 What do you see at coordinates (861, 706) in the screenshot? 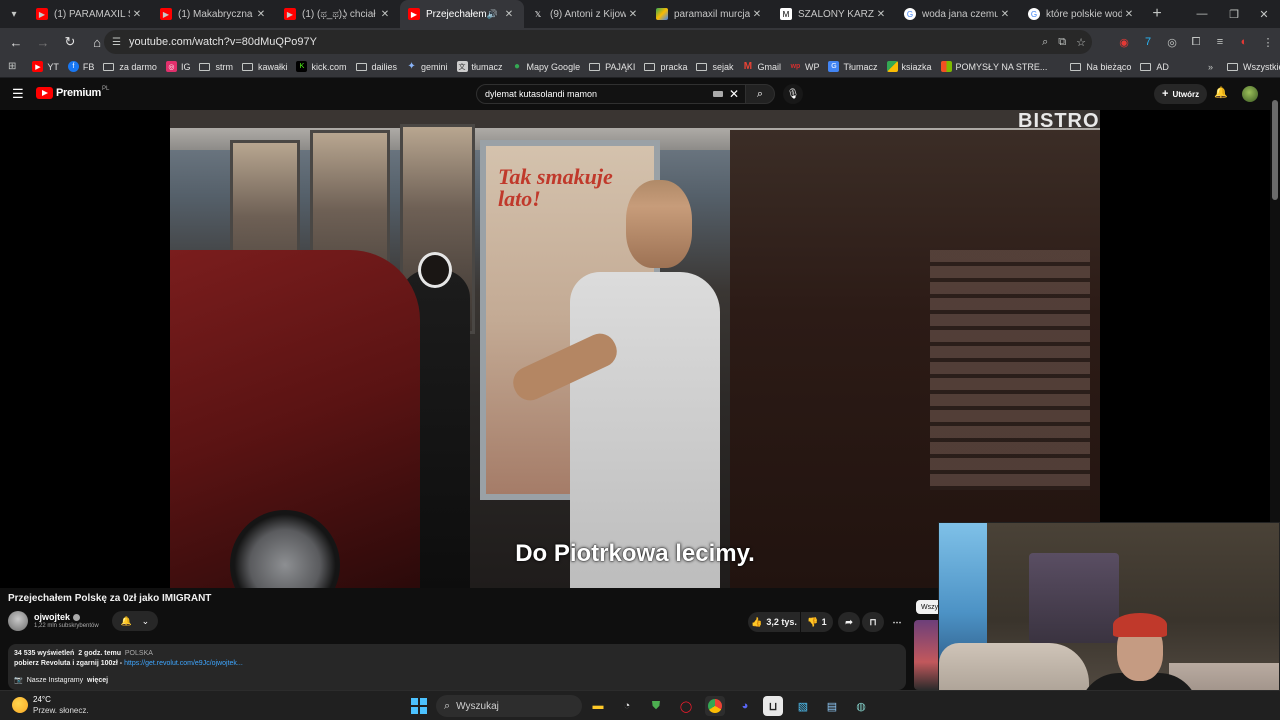
I see `globe-app-icon: ◍` at bounding box center [861, 706].